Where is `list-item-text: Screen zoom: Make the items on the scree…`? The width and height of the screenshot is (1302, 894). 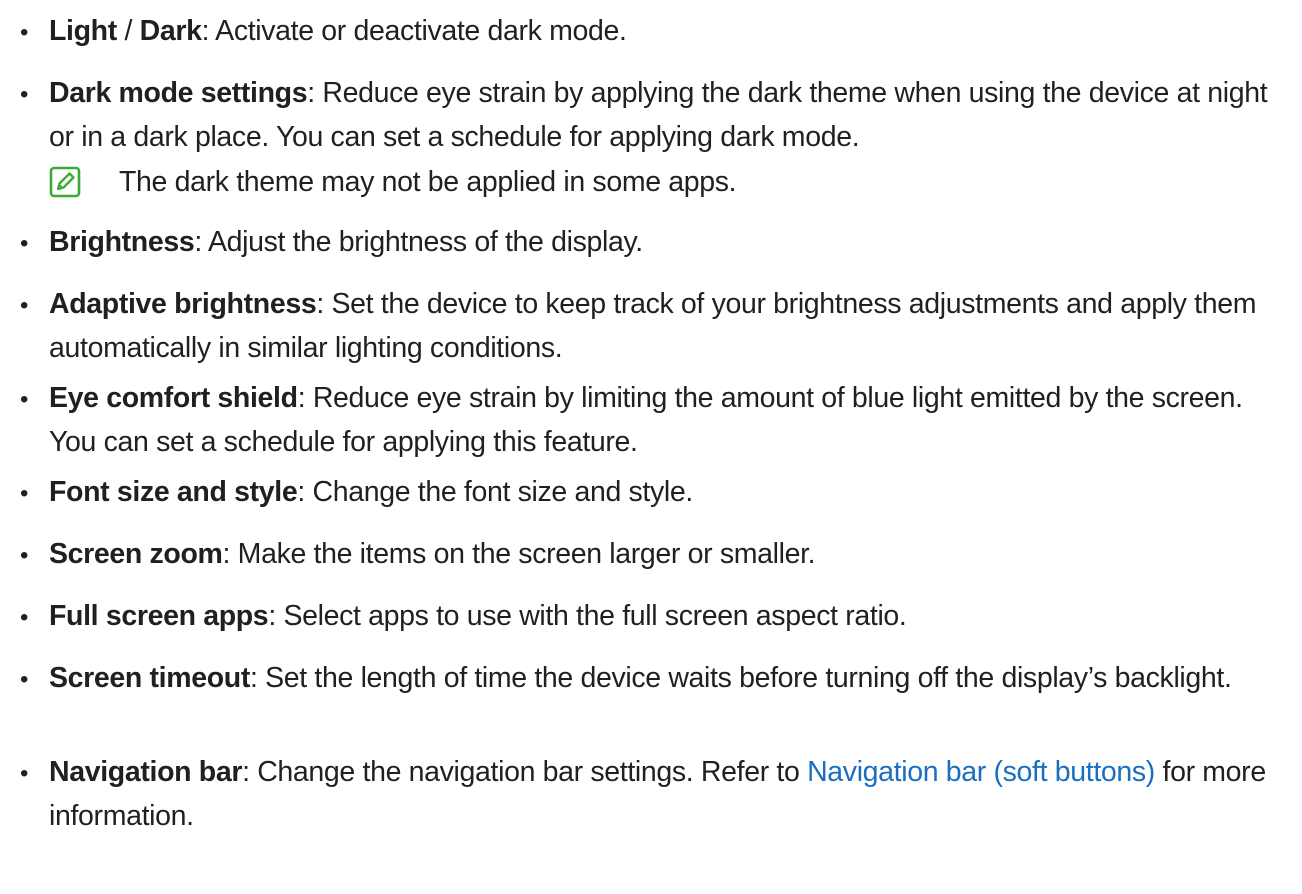 list-item-text: Screen zoom: Make the items on the scree… is located at coordinates (669, 554).